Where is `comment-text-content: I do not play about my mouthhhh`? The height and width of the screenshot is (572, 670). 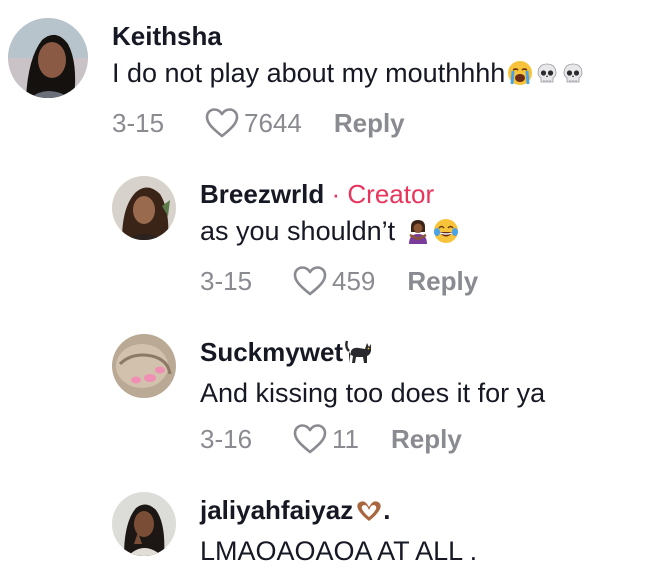 comment-text-content: I do not play about my mouthhhh is located at coordinates (309, 73).